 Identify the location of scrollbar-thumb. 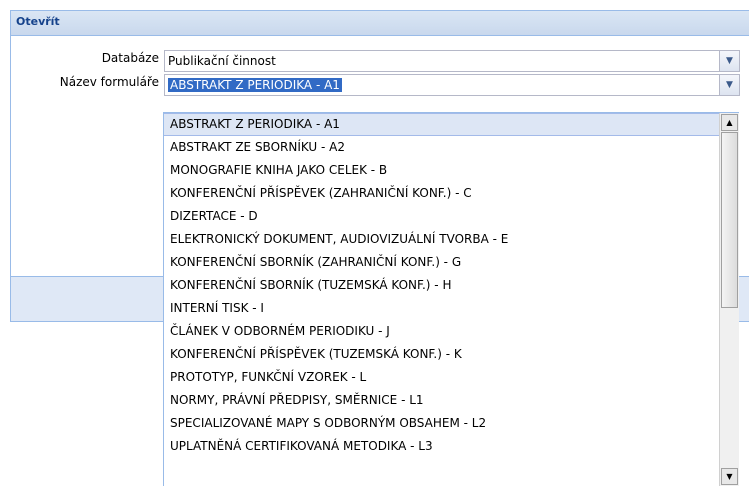
(729, 220).